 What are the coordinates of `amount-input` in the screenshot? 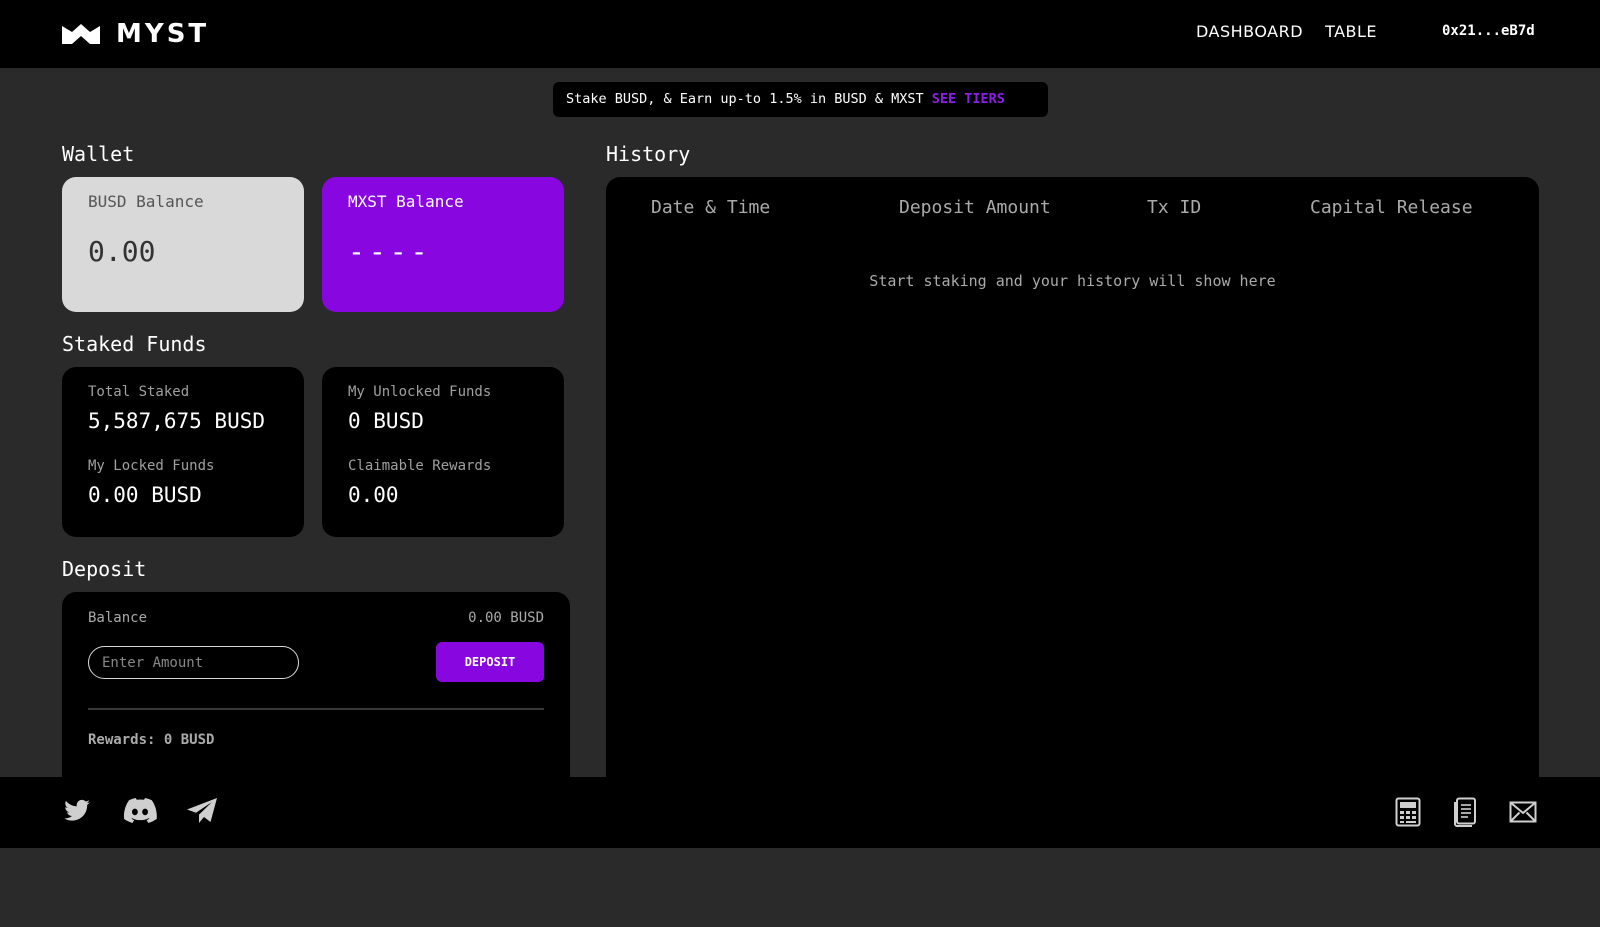 It's located at (193, 662).